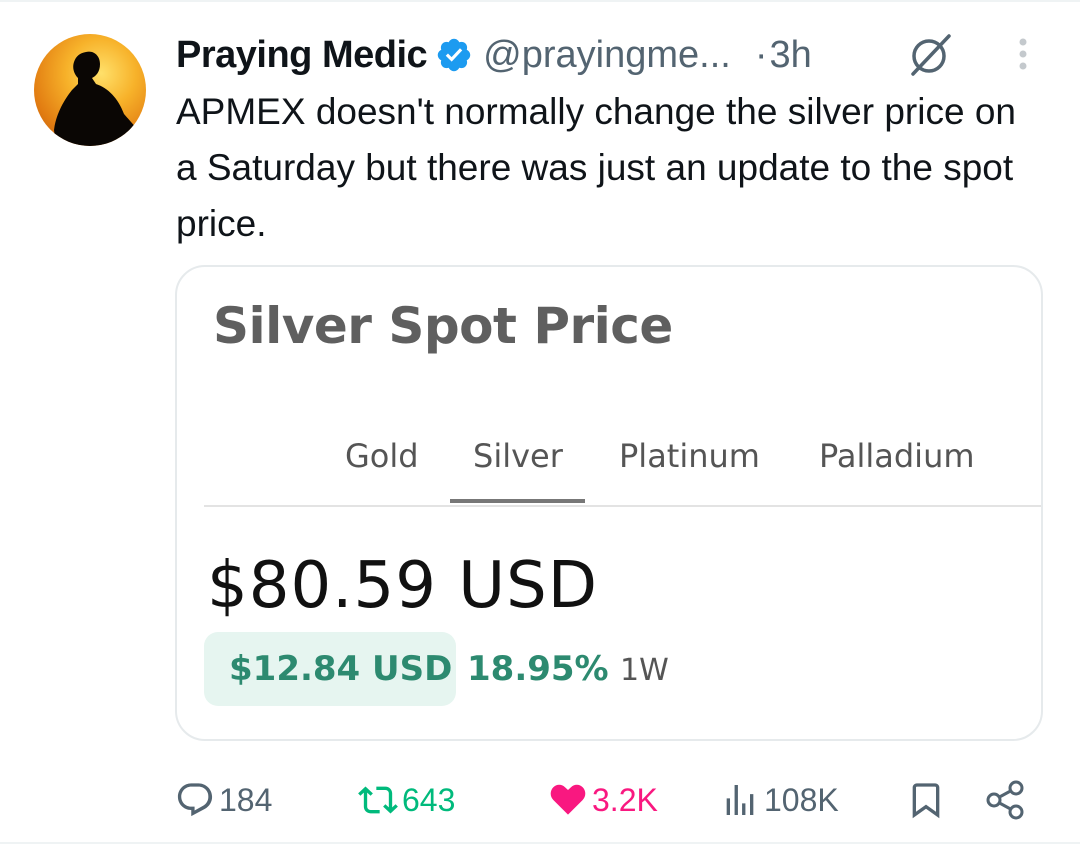 Image resolution: width=1080 pixels, height=852 pixels. Describe the element at coordinates (246, 799) in the screenshot. I see `reply-count: 184` at that location.